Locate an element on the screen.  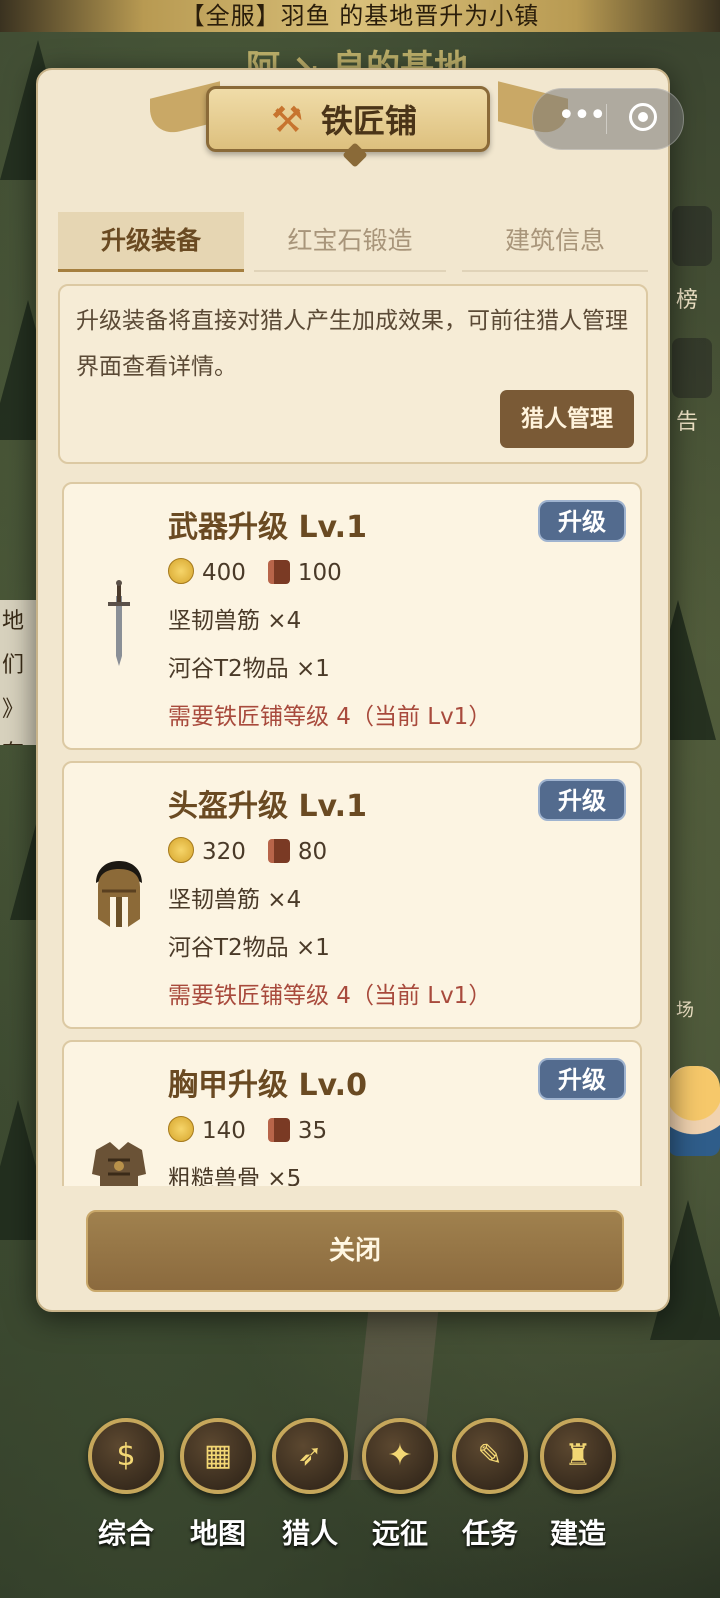
cost-row: 400 100 is located at coordinates (255, 573).